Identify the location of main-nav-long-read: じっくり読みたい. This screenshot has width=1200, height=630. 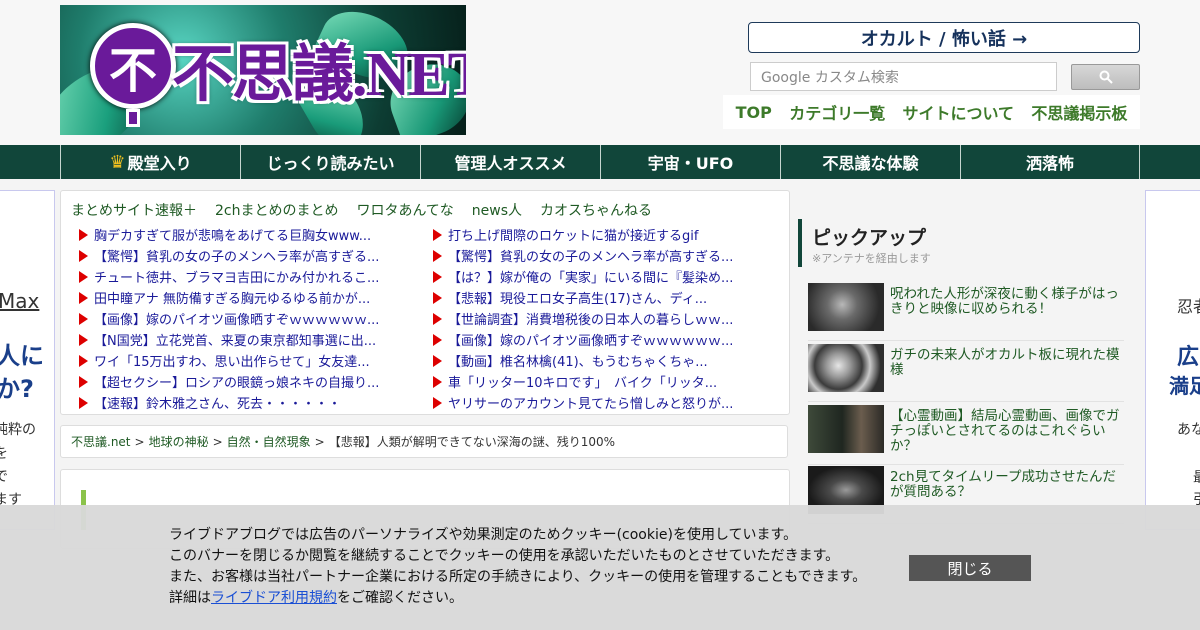
(330, 162).